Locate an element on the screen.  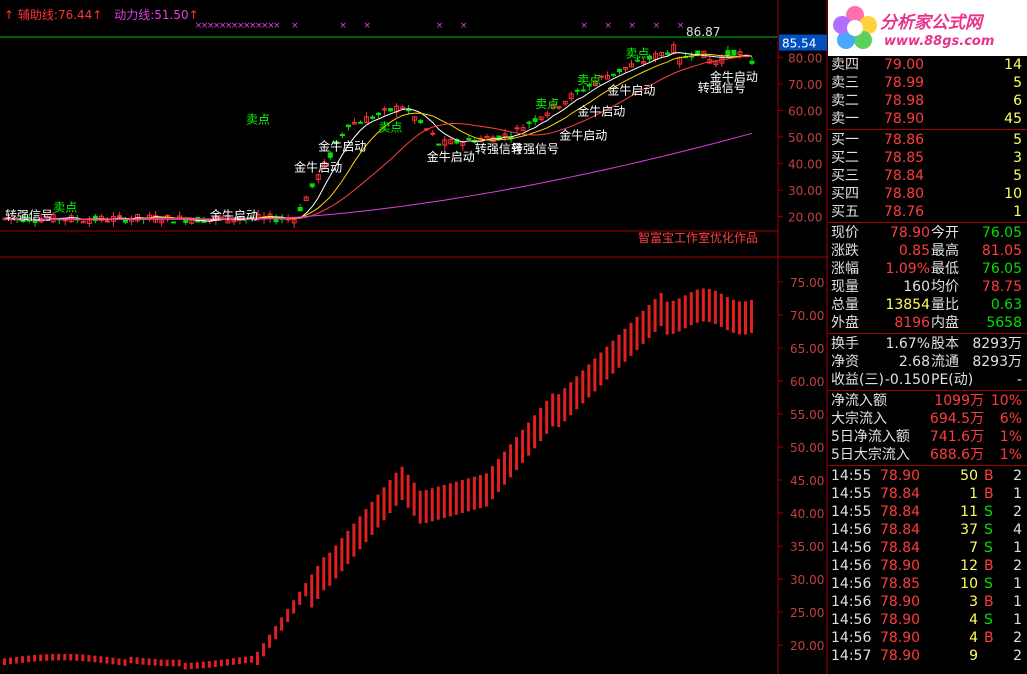
flow-label: 大宗流入 is located at coordinates (859, 419).